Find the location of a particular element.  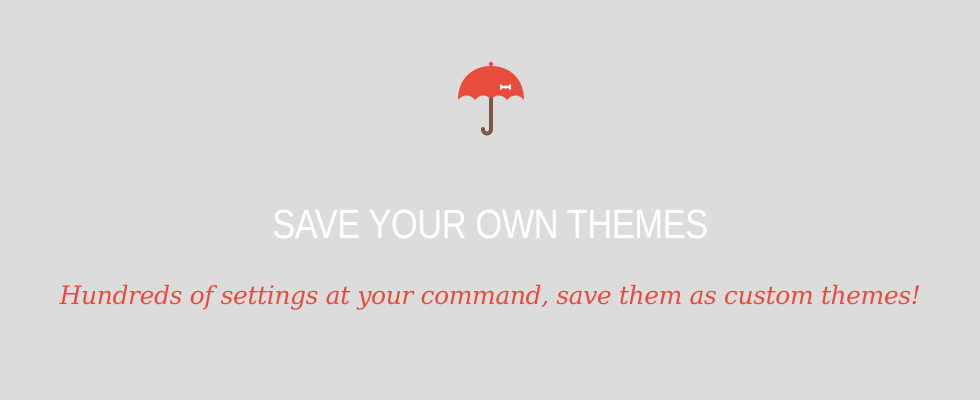

bow-center is located at coordinates (505, 87).